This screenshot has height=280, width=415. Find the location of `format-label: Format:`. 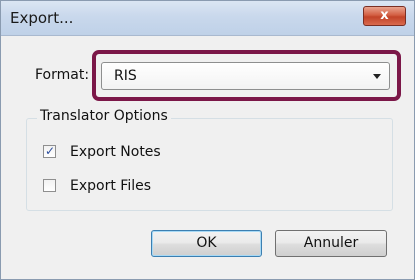

format-label: Format: is located at coordinates (62, 75).